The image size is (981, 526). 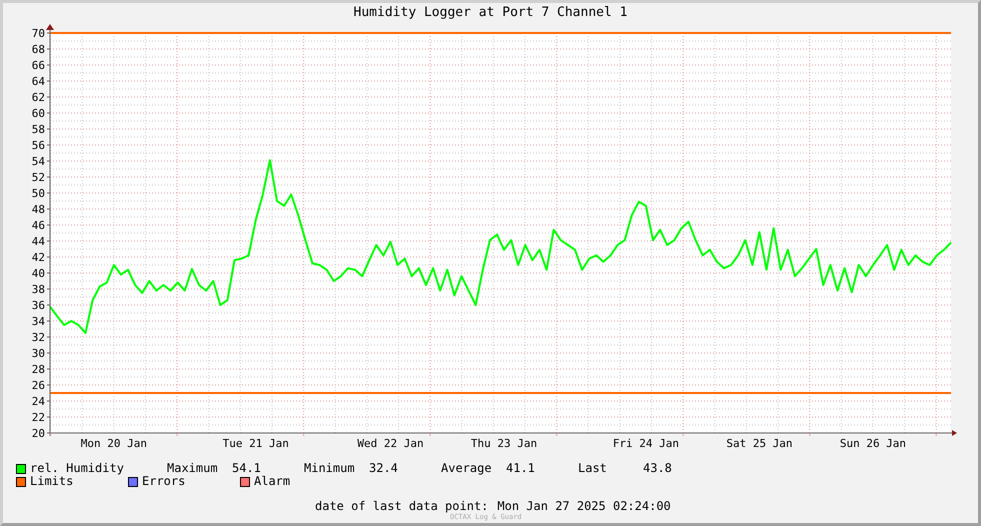 What do you see at coordinates (52, 481) in the screenshot?
I see `legend-label: Limits` at bounding box center [52, 481].